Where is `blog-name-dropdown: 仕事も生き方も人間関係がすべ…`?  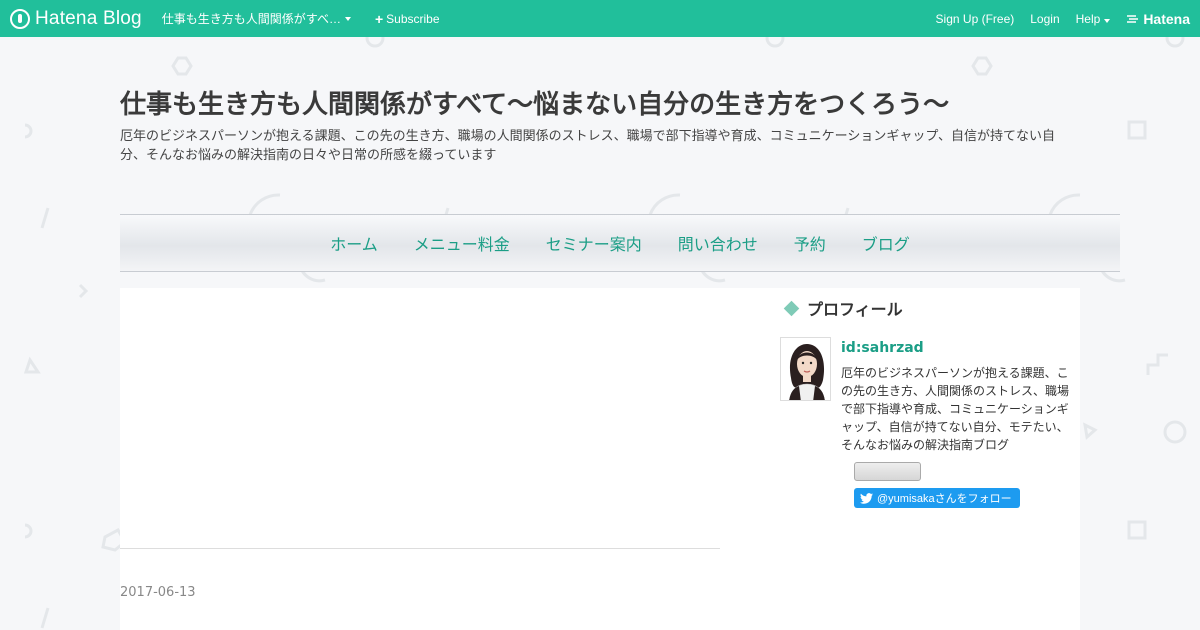
blog-name-dropdown: 仕事も生き方も人間関係がすべ… is located at coordinates (256, 18).